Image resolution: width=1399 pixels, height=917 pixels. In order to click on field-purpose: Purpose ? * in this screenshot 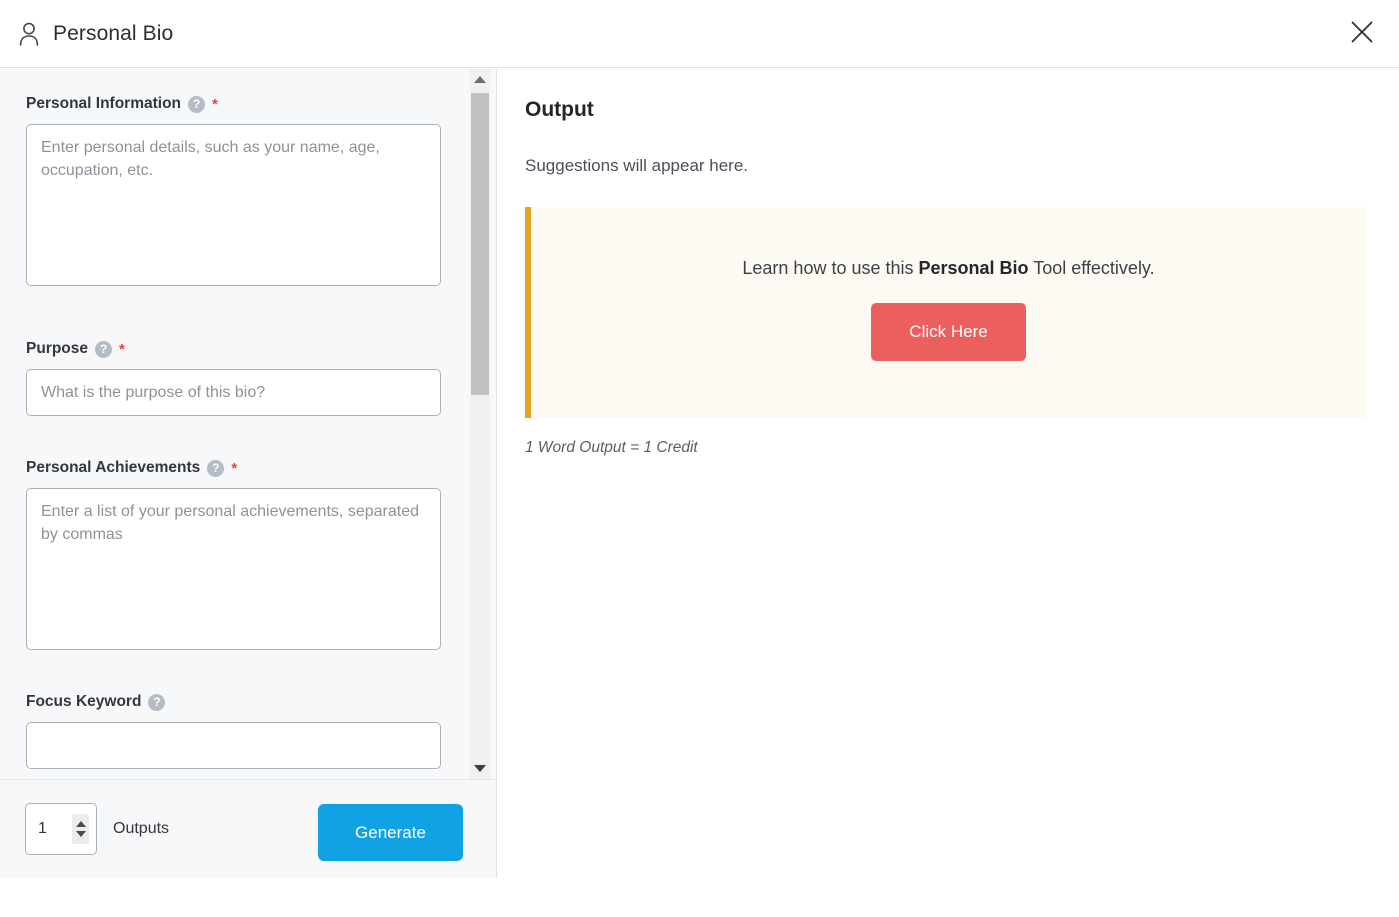, I will do `click(233, 378)`.